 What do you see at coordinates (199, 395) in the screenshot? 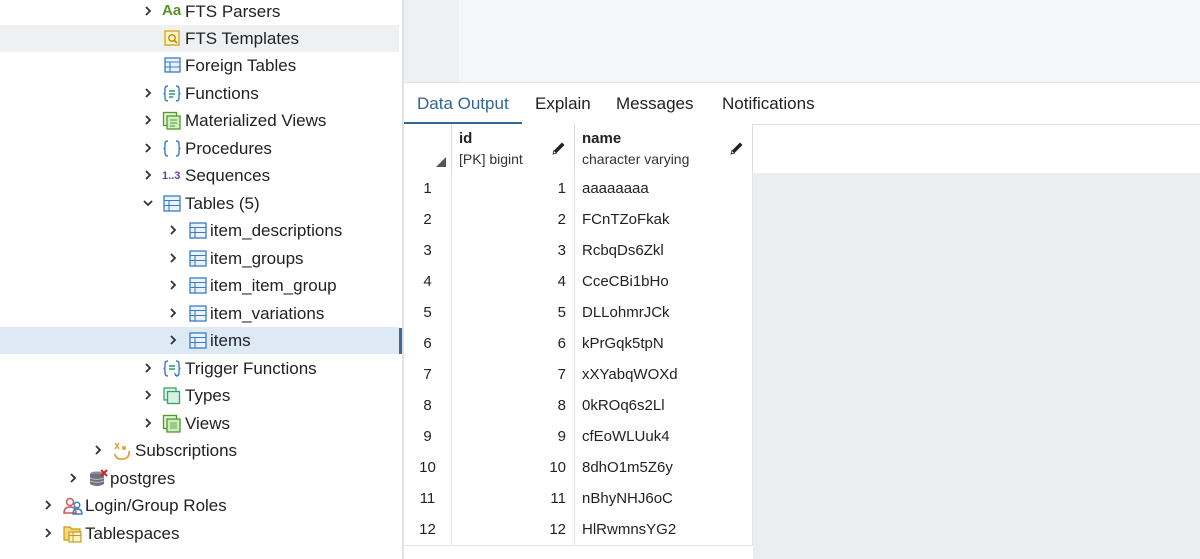
I see `tree-item-types: Types` at bounding box center [199, 395].